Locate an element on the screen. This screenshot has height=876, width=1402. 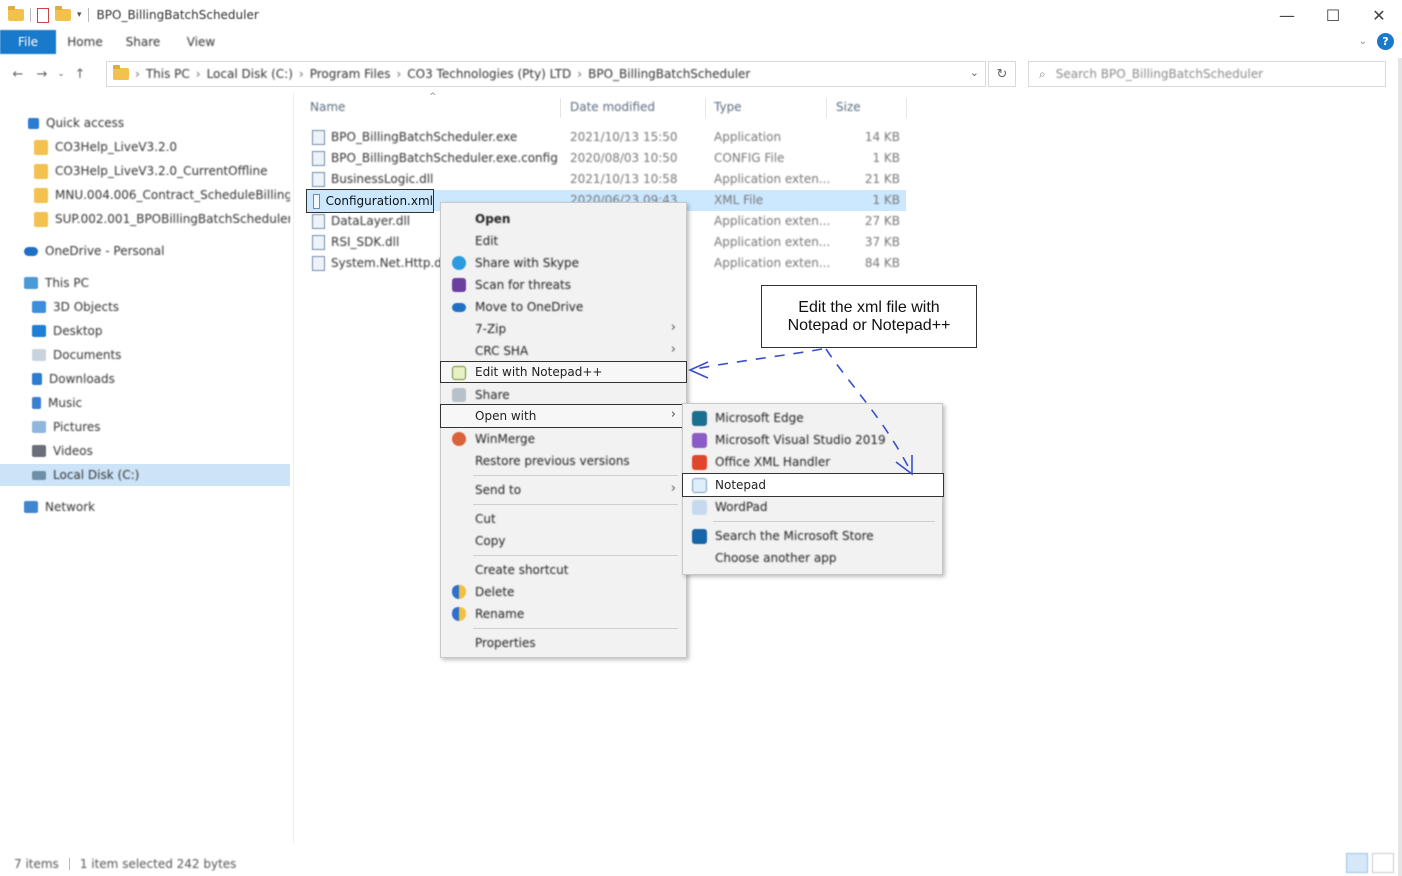
menu-item-send-to: Send to › is located at coordinates (563, 490).